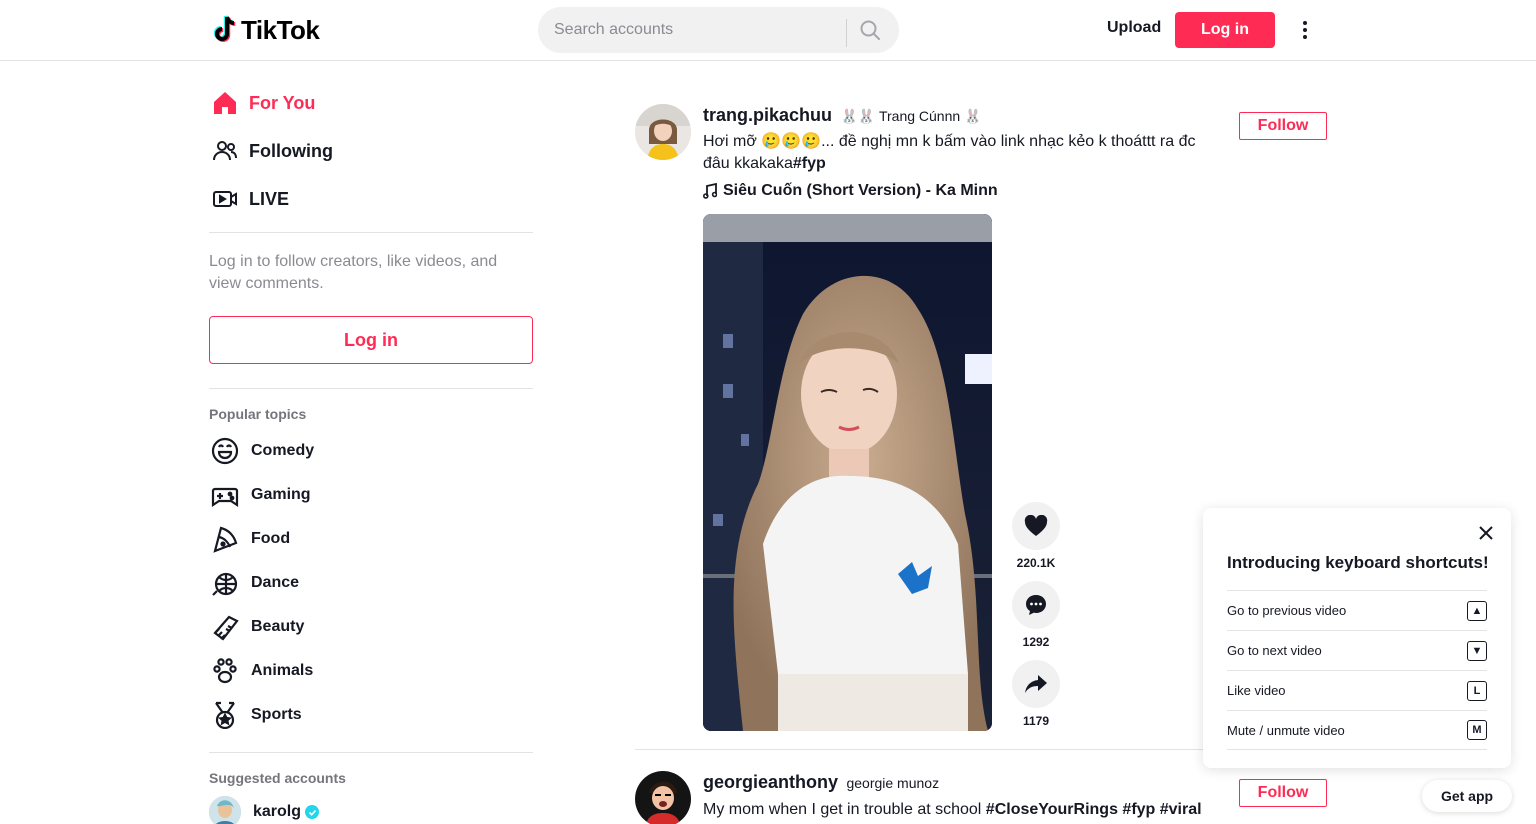 This screenshot has height=824, width=1536. I want to click on author-nickname: 🐰🐰 Trang Cúnnn 🐰, so click(910, 116).